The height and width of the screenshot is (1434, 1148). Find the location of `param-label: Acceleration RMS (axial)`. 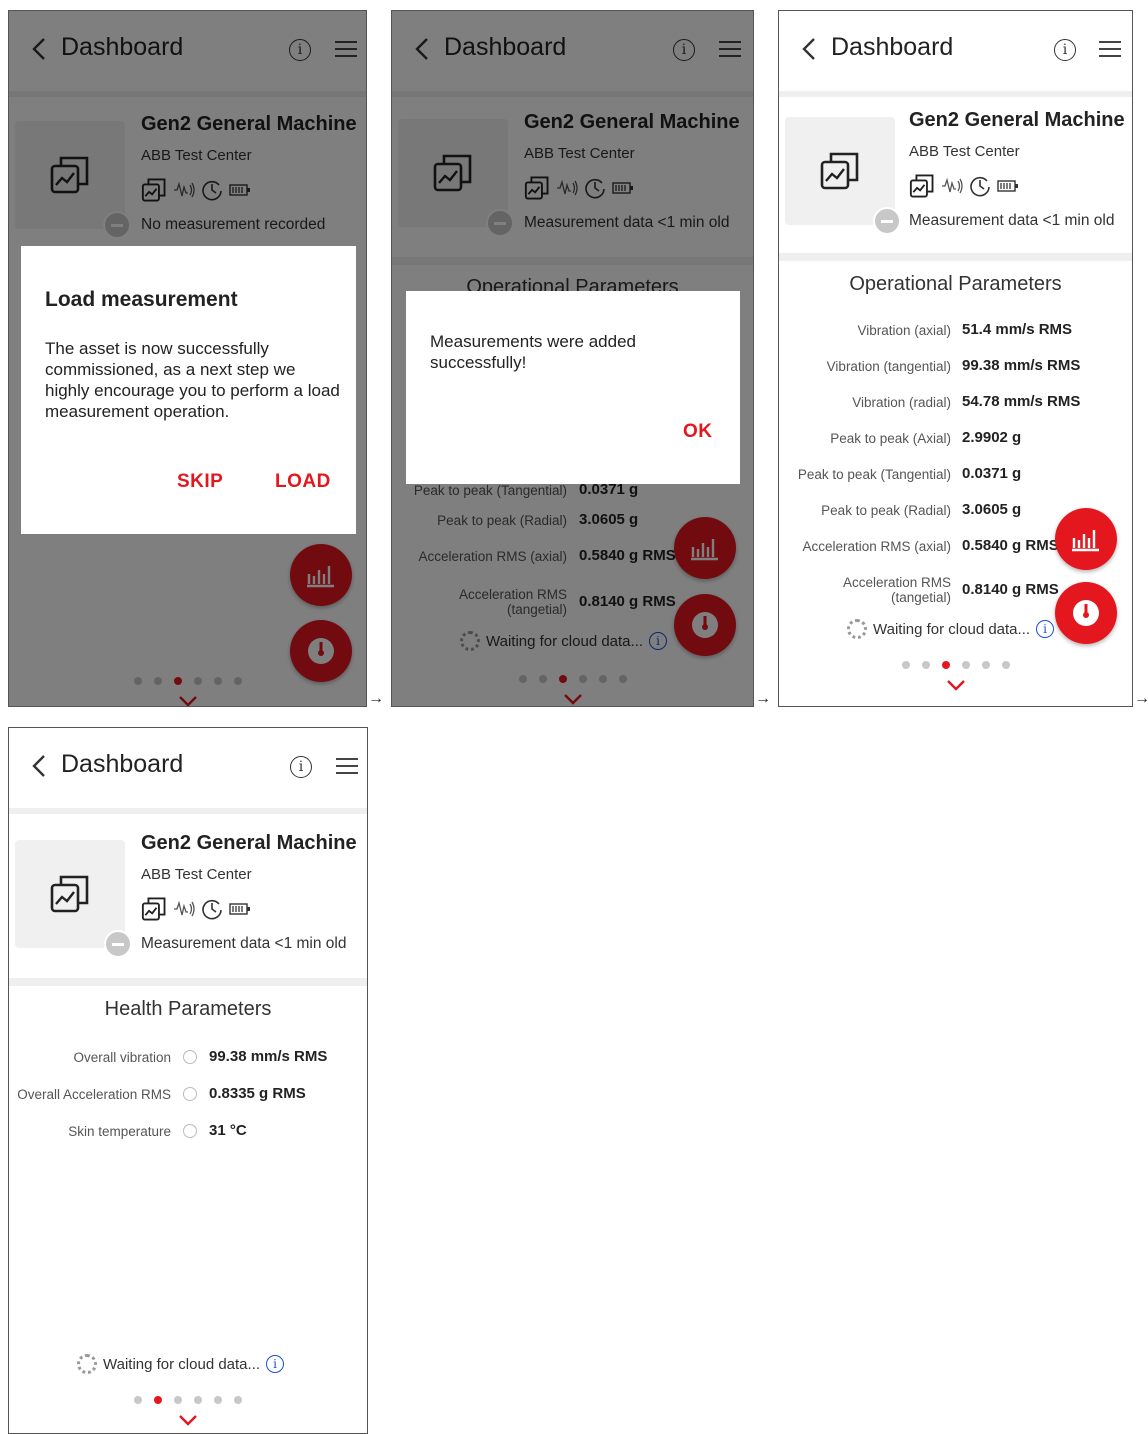

param-label: Acceleration RMS (axial) is located at coordinates (876, 546).